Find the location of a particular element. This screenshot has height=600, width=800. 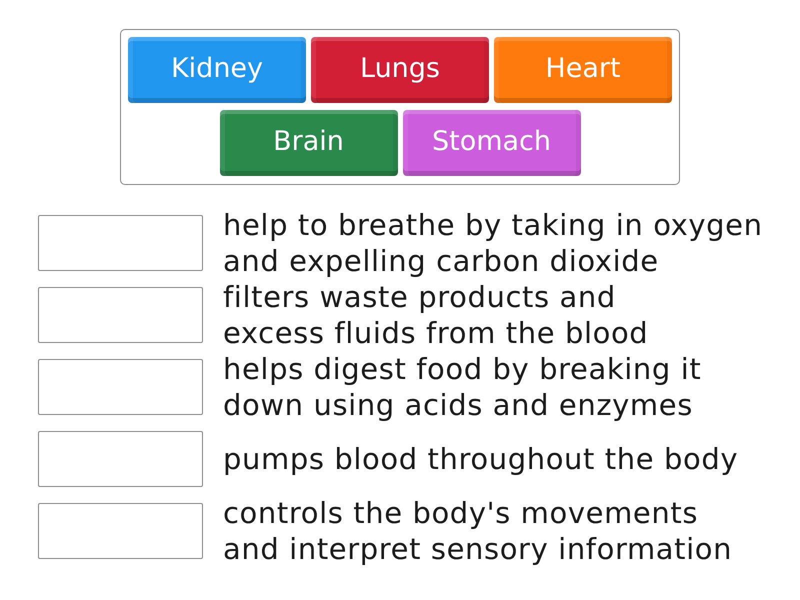

clue-text: controls the body's movements and interpret sensory information is located at coordinates (477, 531).